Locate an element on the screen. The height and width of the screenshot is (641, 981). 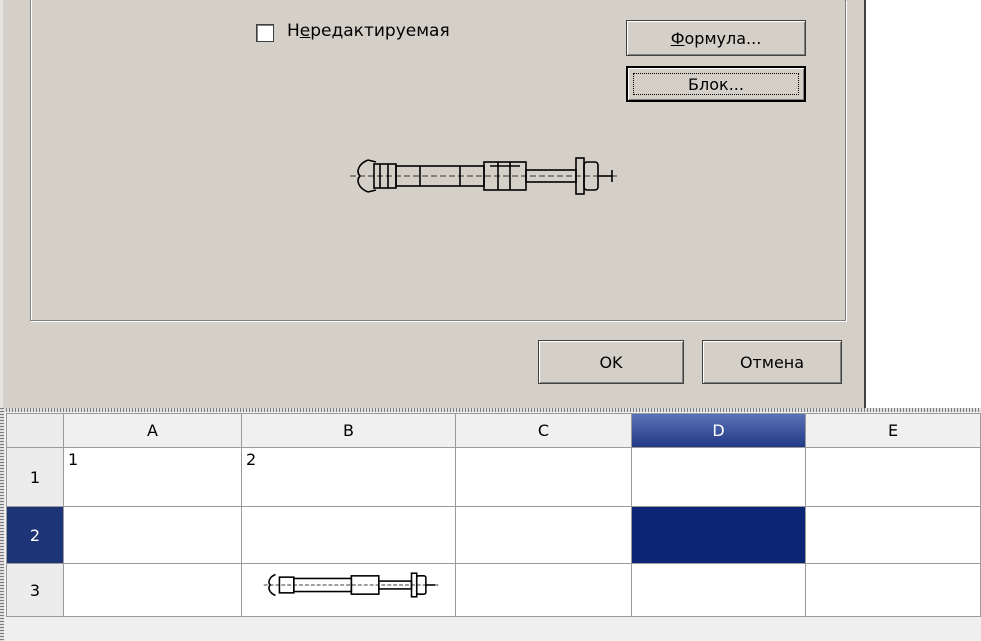
column-header-d: D is located at coordinates (719, 430).